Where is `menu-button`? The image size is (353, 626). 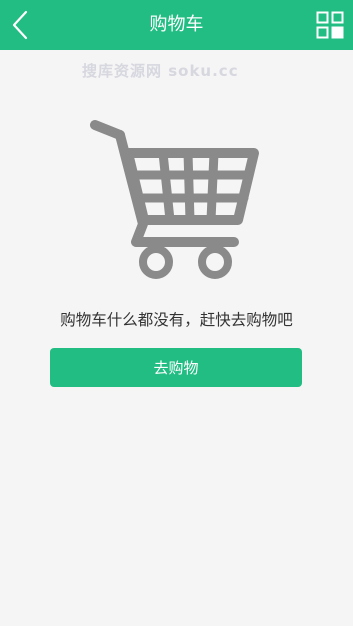 menu-button is located at coordinates (330, 25).